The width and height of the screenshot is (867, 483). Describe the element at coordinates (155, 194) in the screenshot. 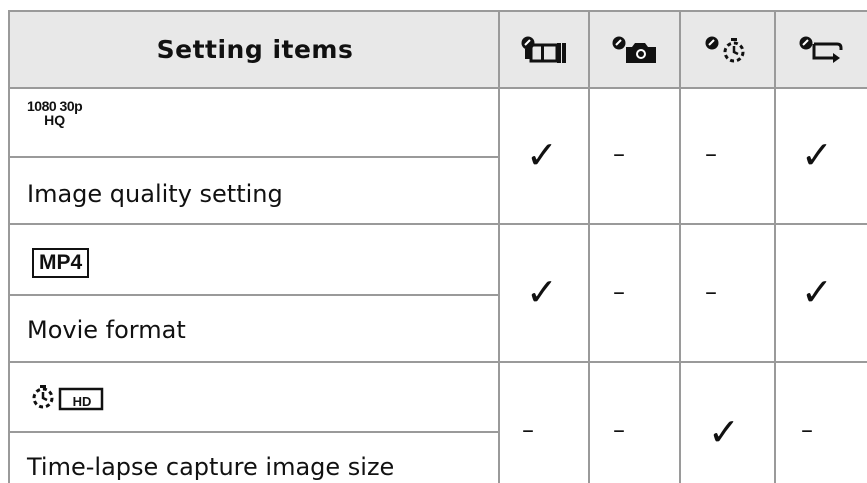

I see `image-quality-setting-label: Image quality setting` at that location.